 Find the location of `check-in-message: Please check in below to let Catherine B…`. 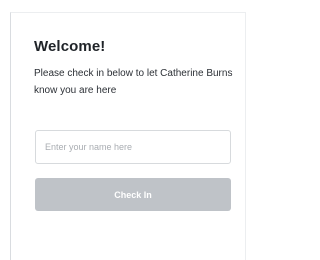

check-in-message: Please check in below to let Catherine B… is located at coordinates (133, 82).